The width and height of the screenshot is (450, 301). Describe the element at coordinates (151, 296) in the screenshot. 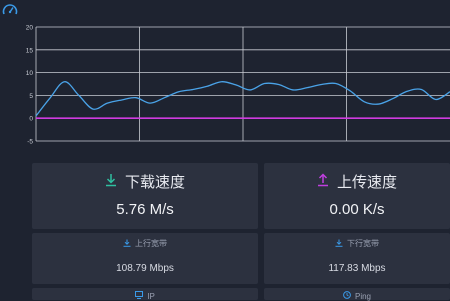

I see `ip-label: IP` at that location.